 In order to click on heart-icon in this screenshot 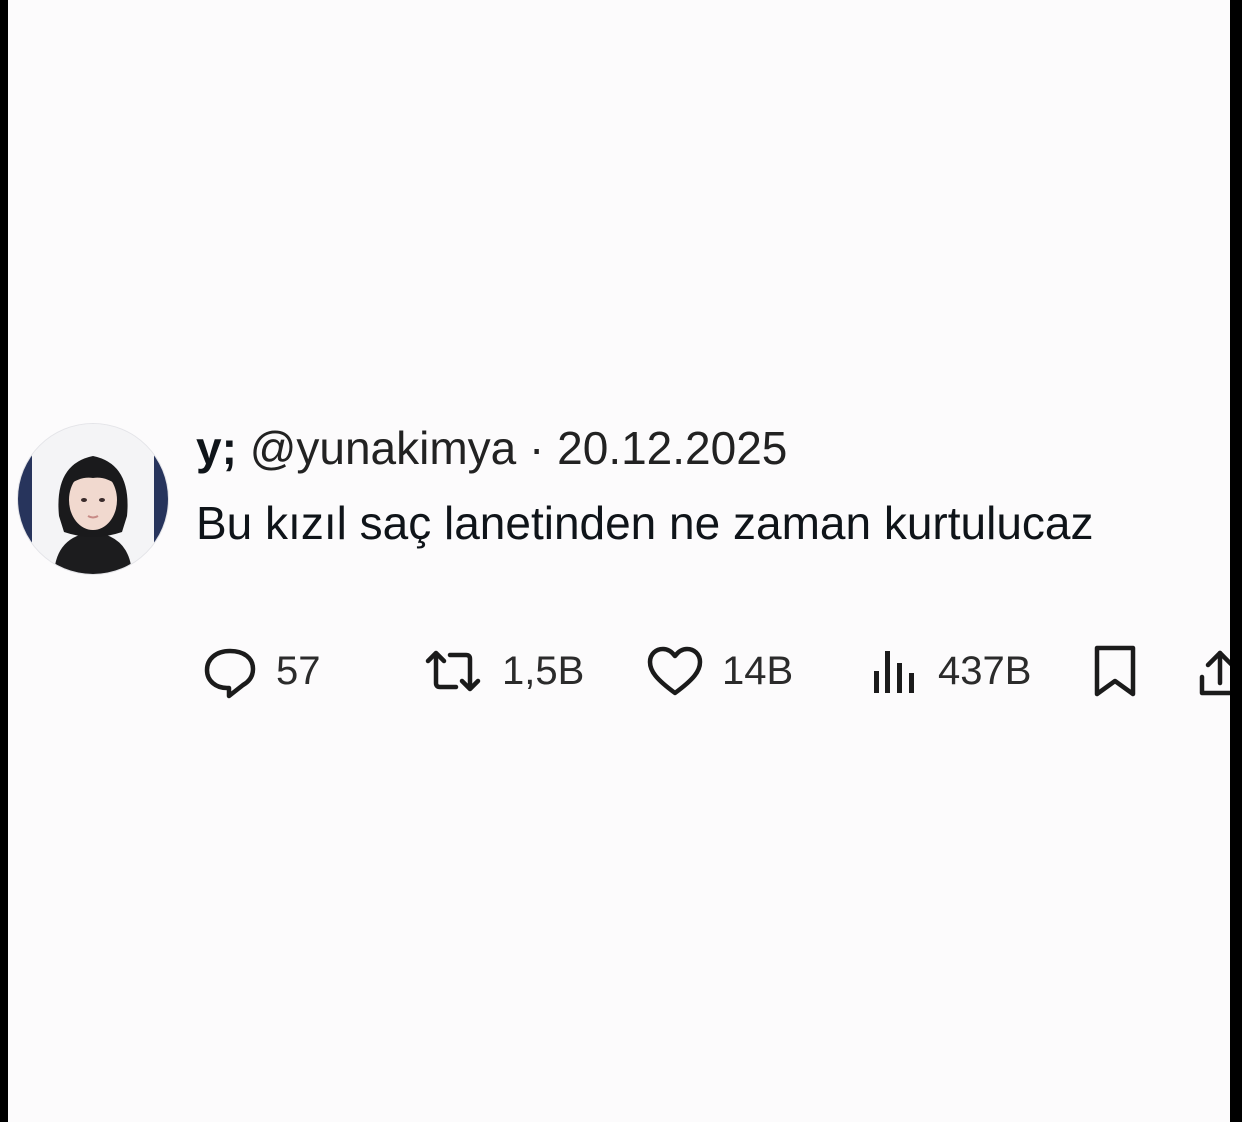, I will do `click(675, 671)`.